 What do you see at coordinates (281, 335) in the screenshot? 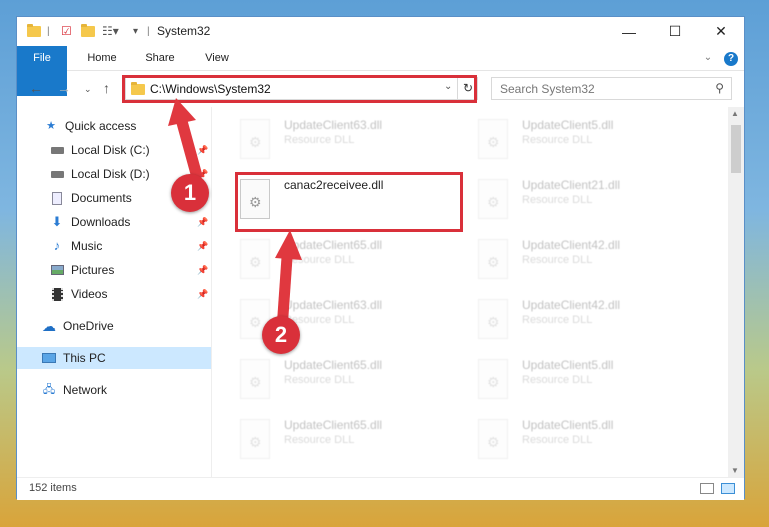
I see `step-marker-2: 2` at bounding box center [281, 335].